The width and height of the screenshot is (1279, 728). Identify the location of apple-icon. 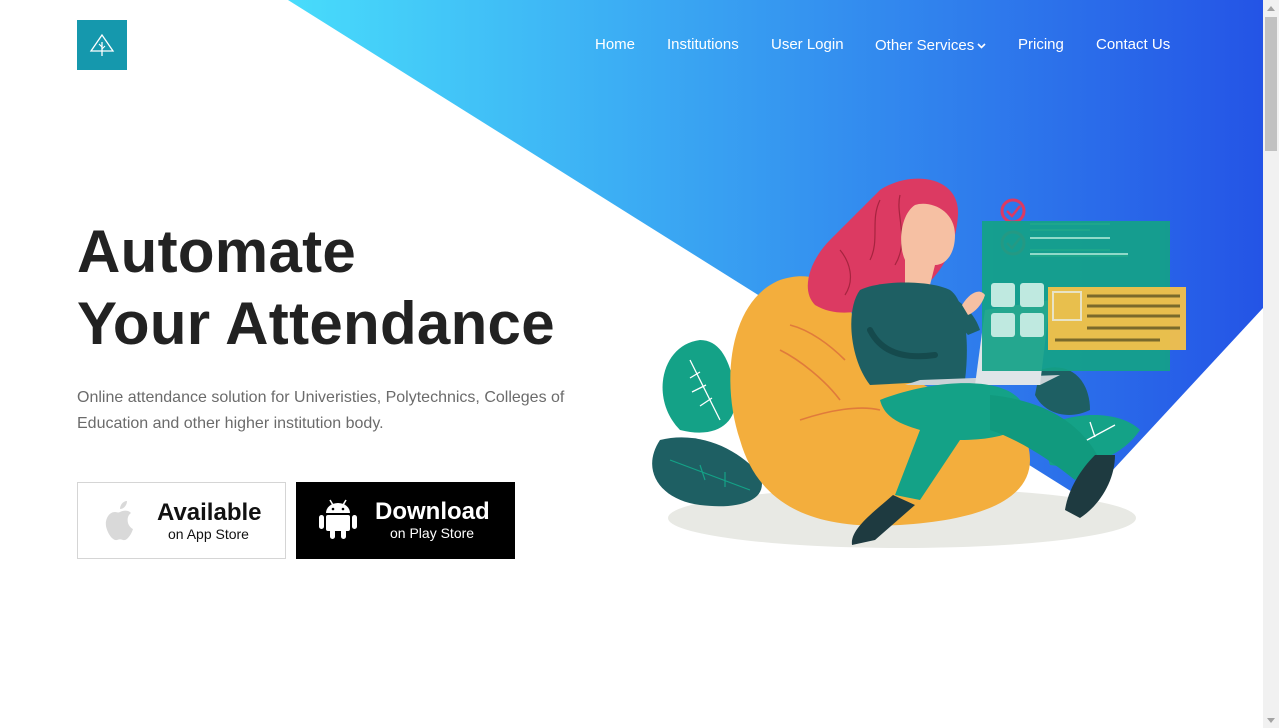
(119, 521).